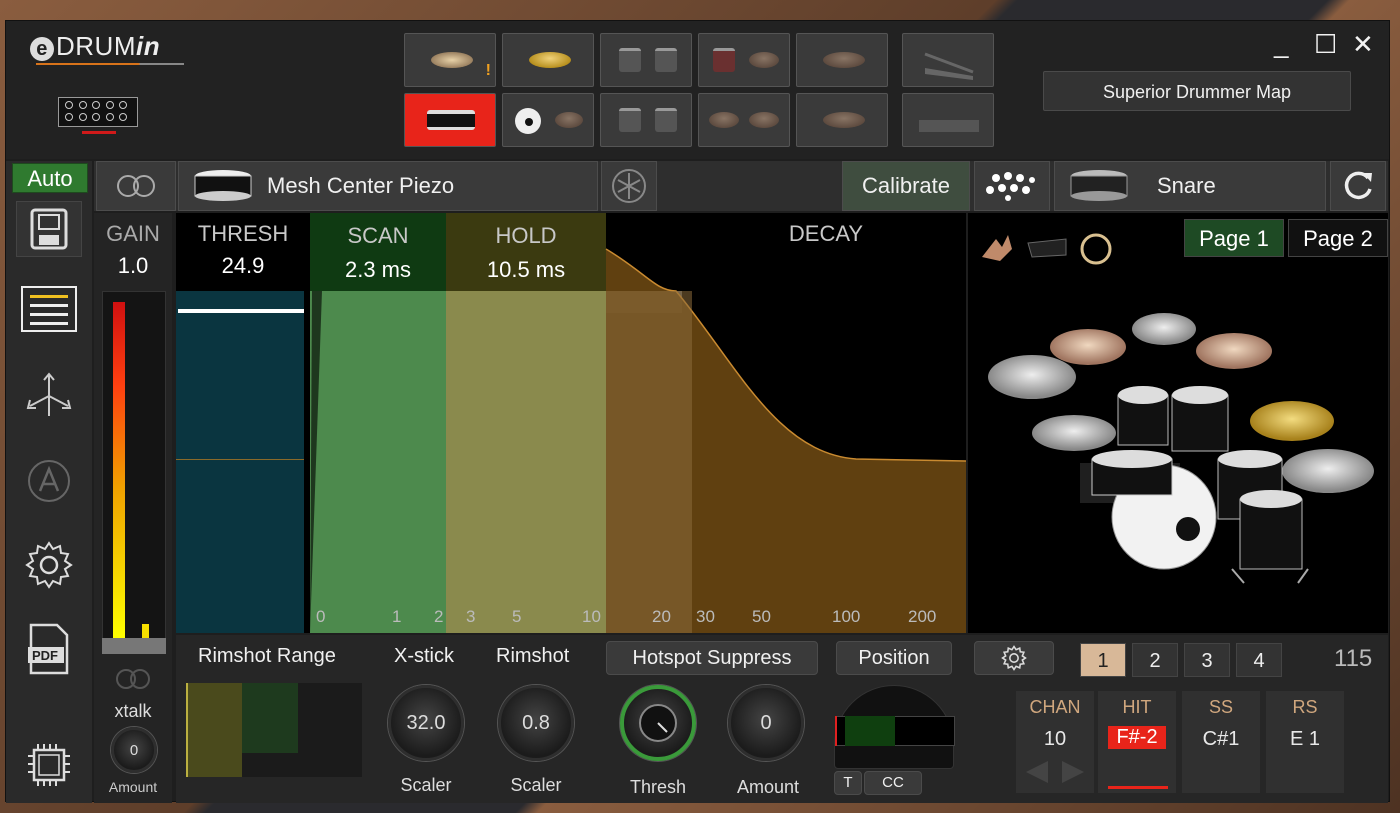  What do you see at coordinates (536, 723) in the screenshot?
I see `rimshot-scaler-knob: 0.8` at bounding box center [536, 723].